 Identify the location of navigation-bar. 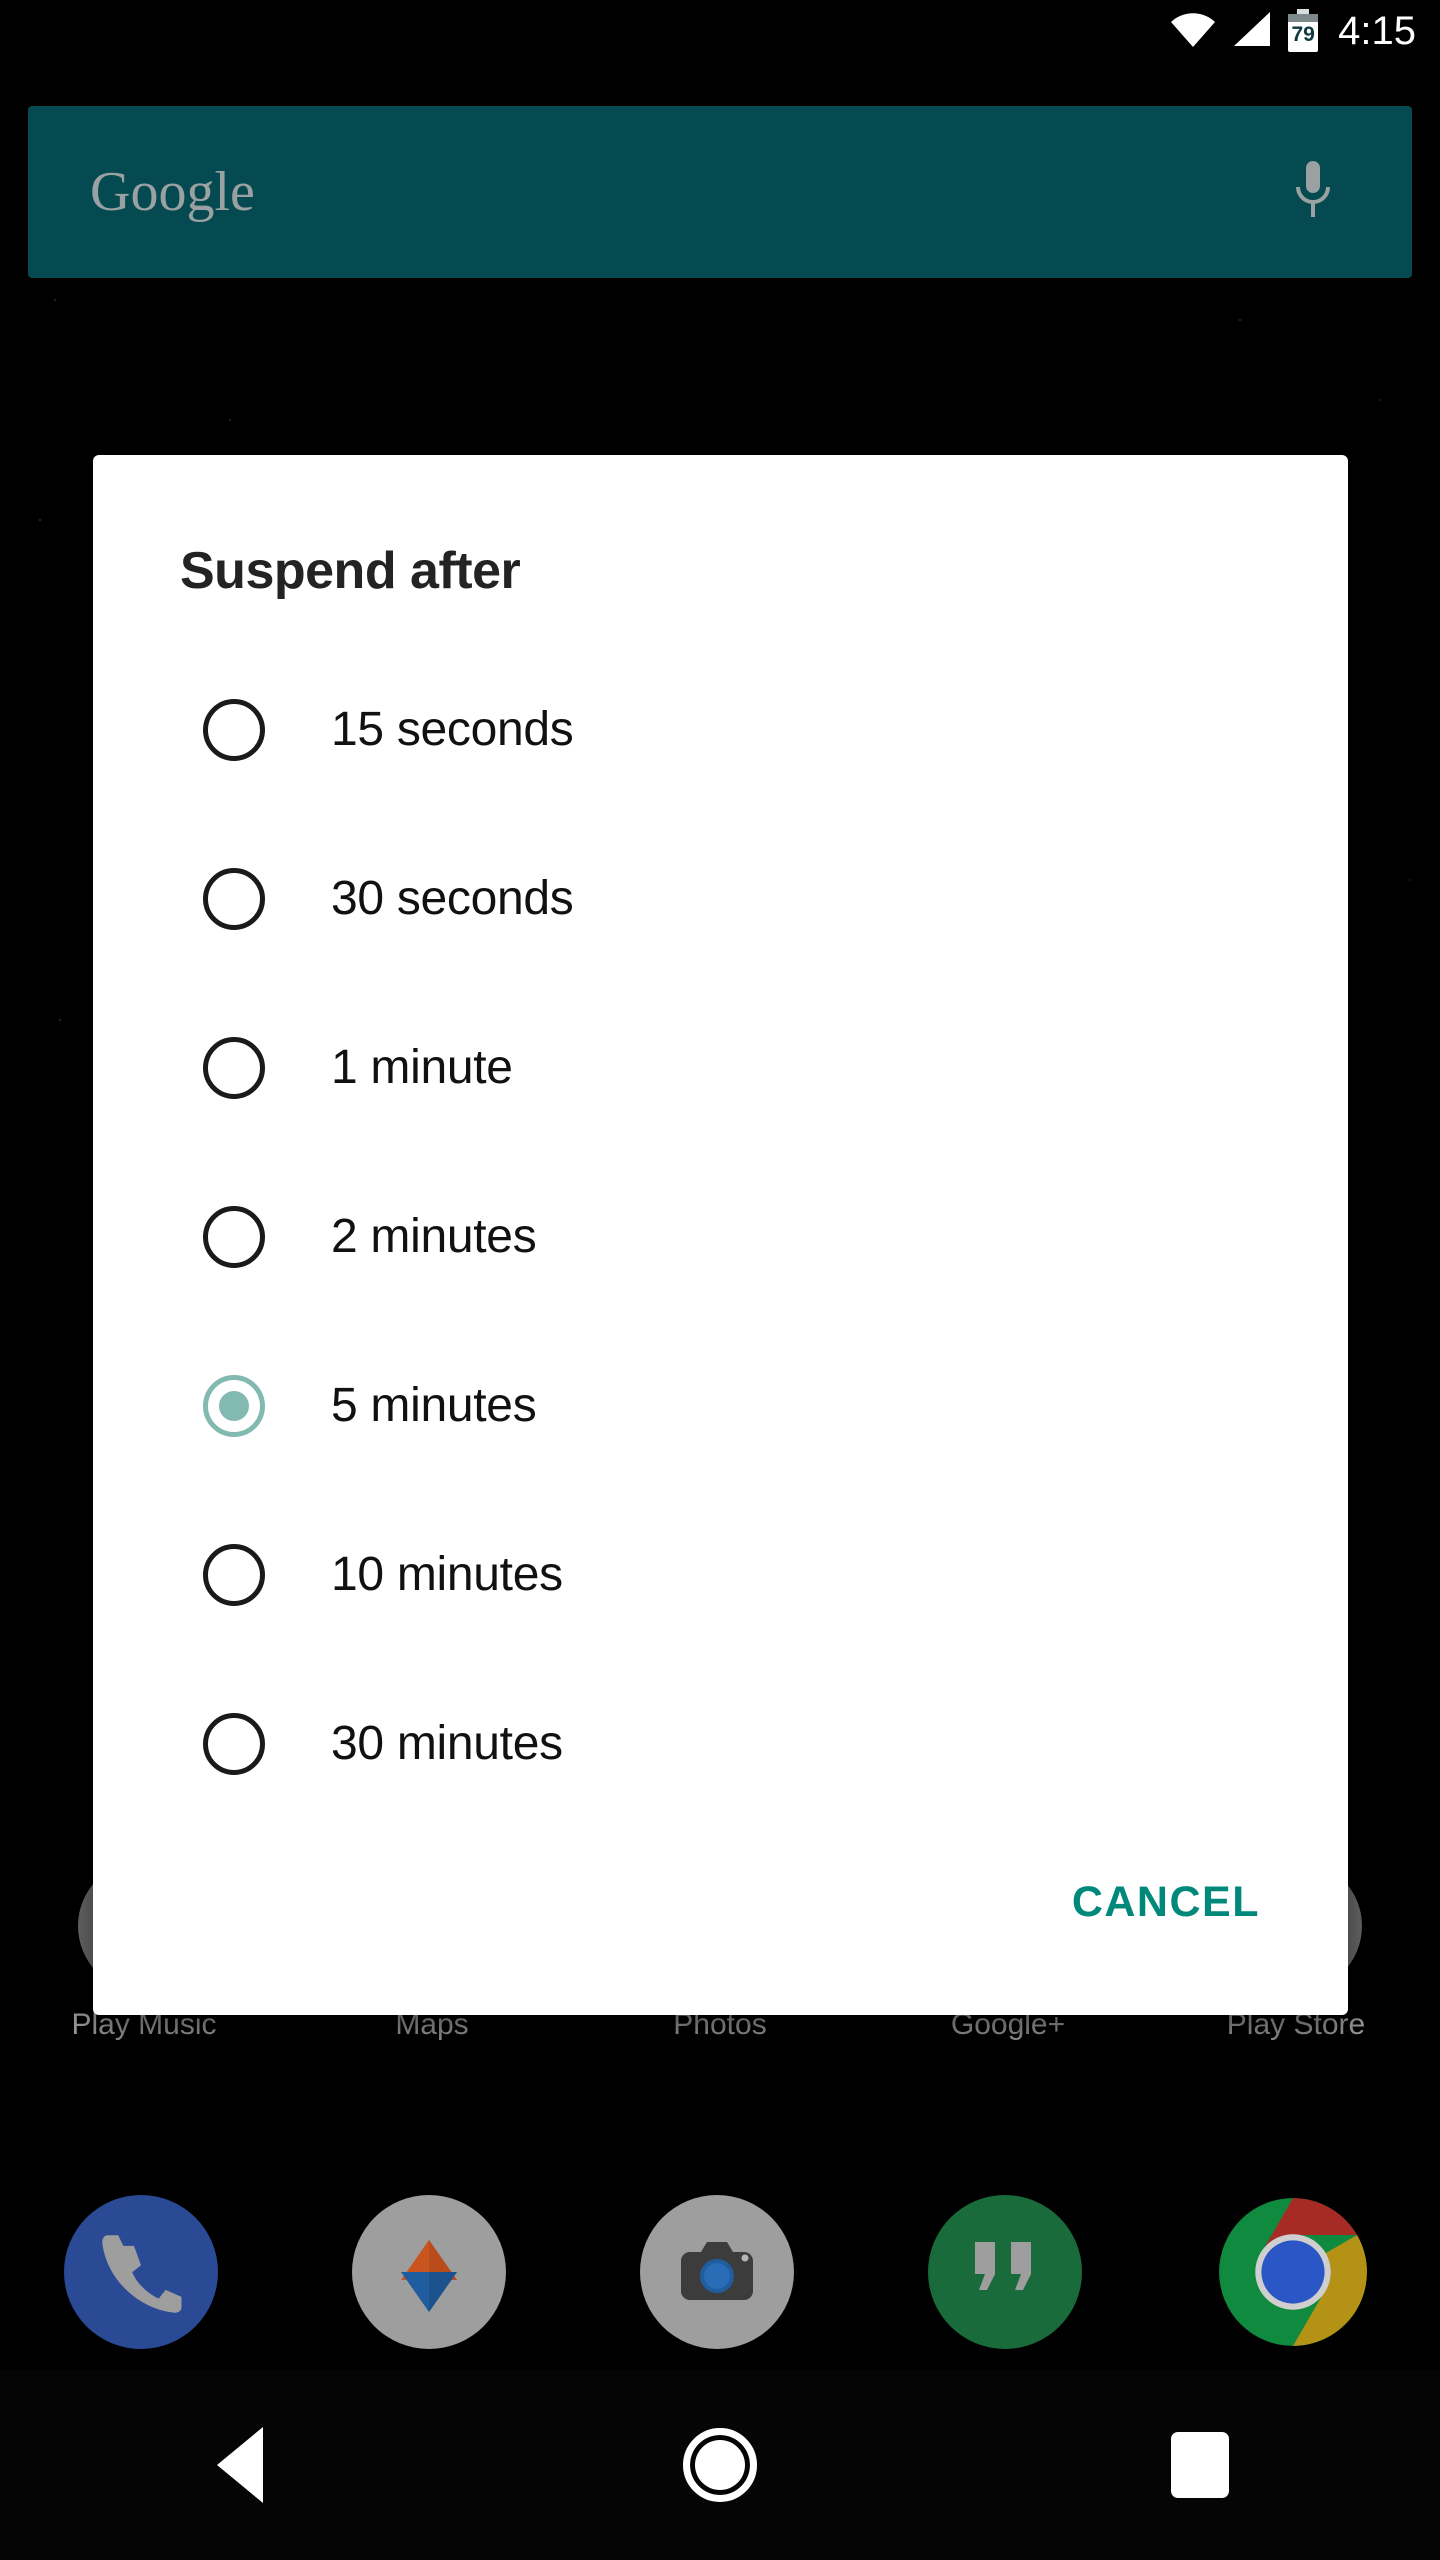
(720, 2465).